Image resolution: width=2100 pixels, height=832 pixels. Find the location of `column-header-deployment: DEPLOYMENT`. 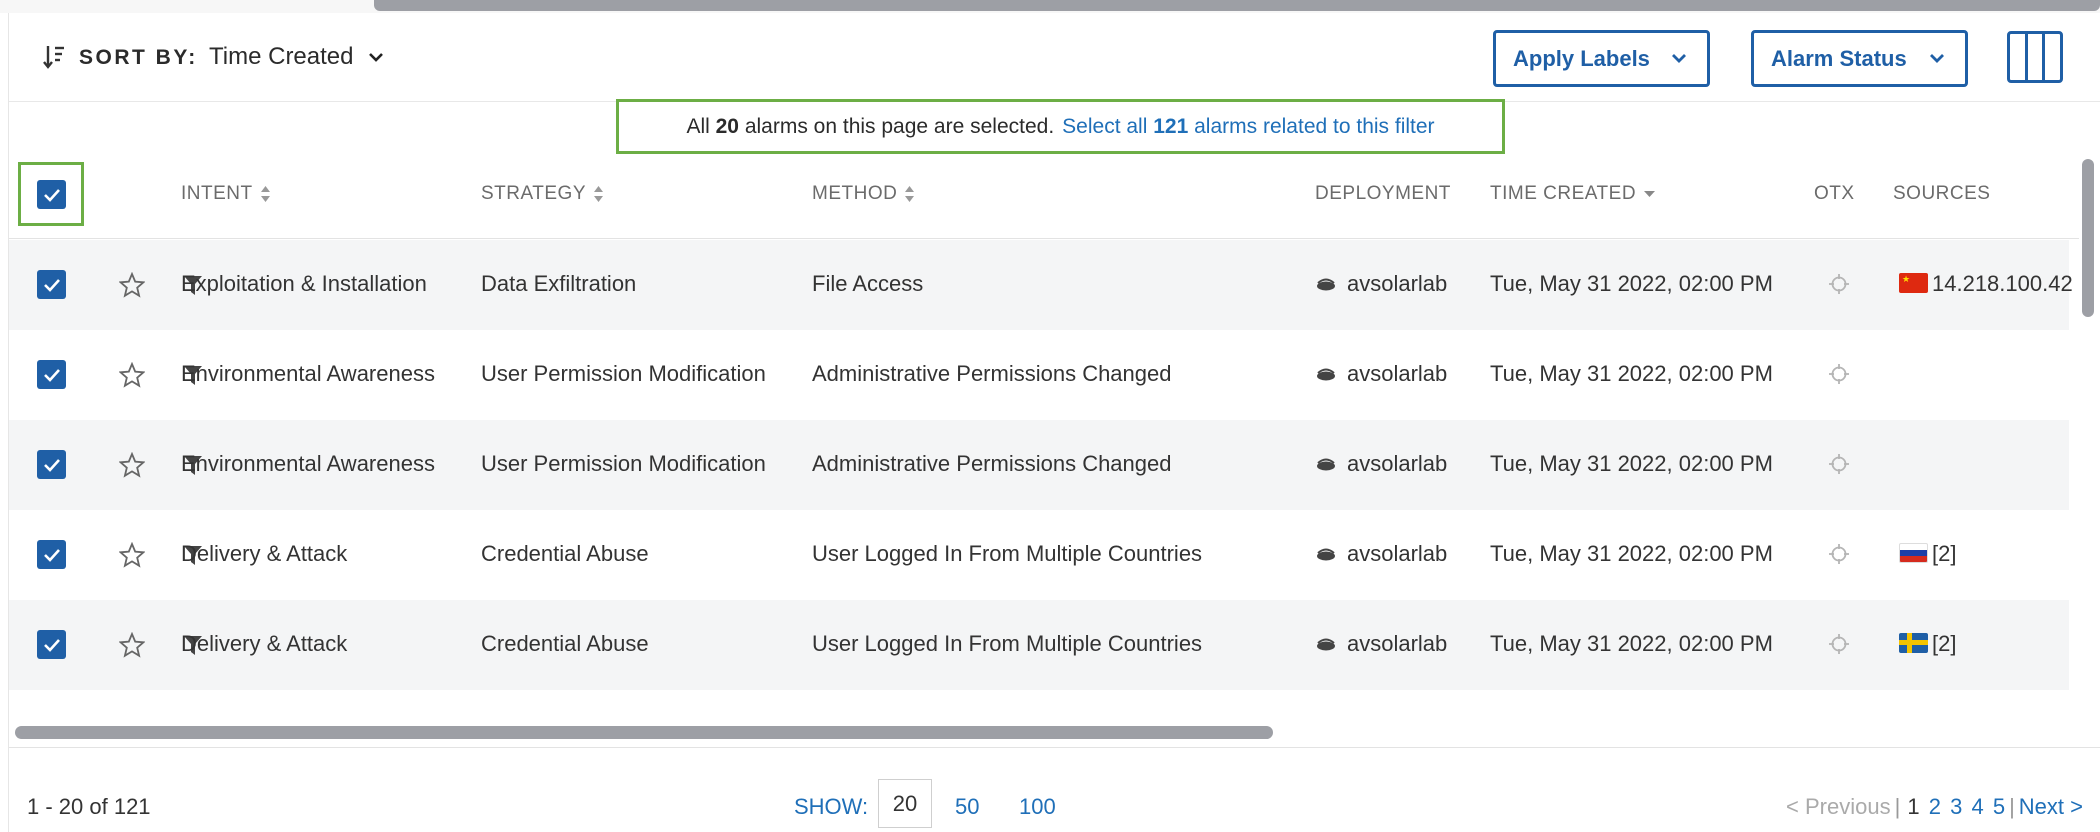

column-header-deployment: DEPLOYMENT is located at coordinates (1383, 193).